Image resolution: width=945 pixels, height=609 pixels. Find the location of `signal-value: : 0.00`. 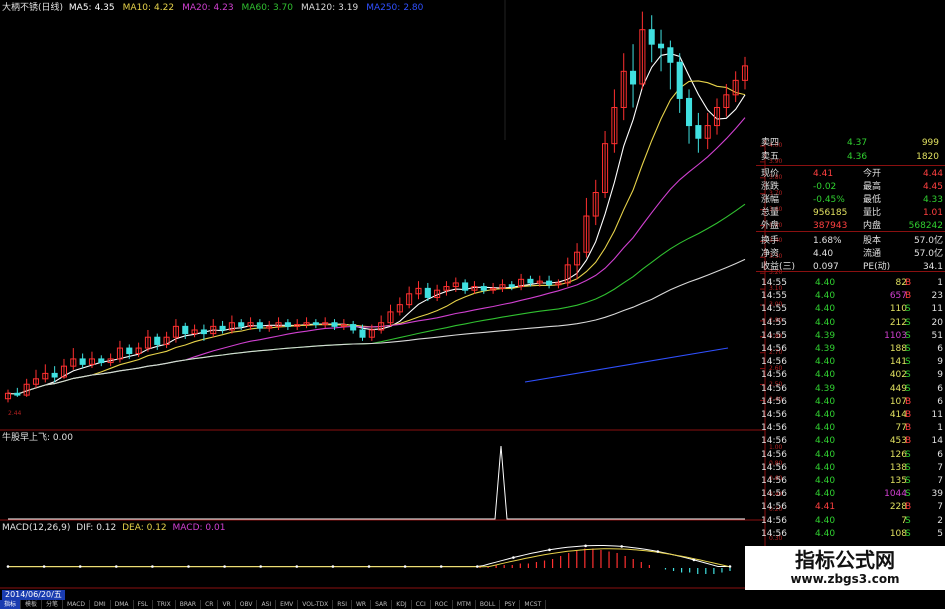

signal-value: : 0.00 is located at coordinates (60, 438).